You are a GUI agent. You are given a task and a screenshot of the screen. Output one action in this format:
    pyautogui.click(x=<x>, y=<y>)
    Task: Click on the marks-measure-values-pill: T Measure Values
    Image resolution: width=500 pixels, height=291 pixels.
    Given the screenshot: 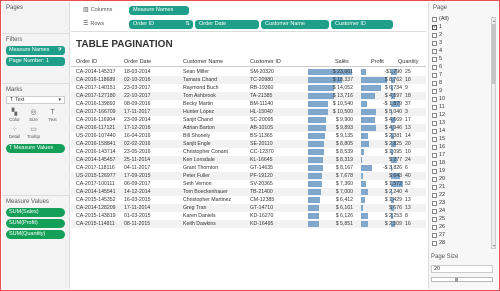 What is the action you would take?
    pyautogui.click(x=35, y=148)
    